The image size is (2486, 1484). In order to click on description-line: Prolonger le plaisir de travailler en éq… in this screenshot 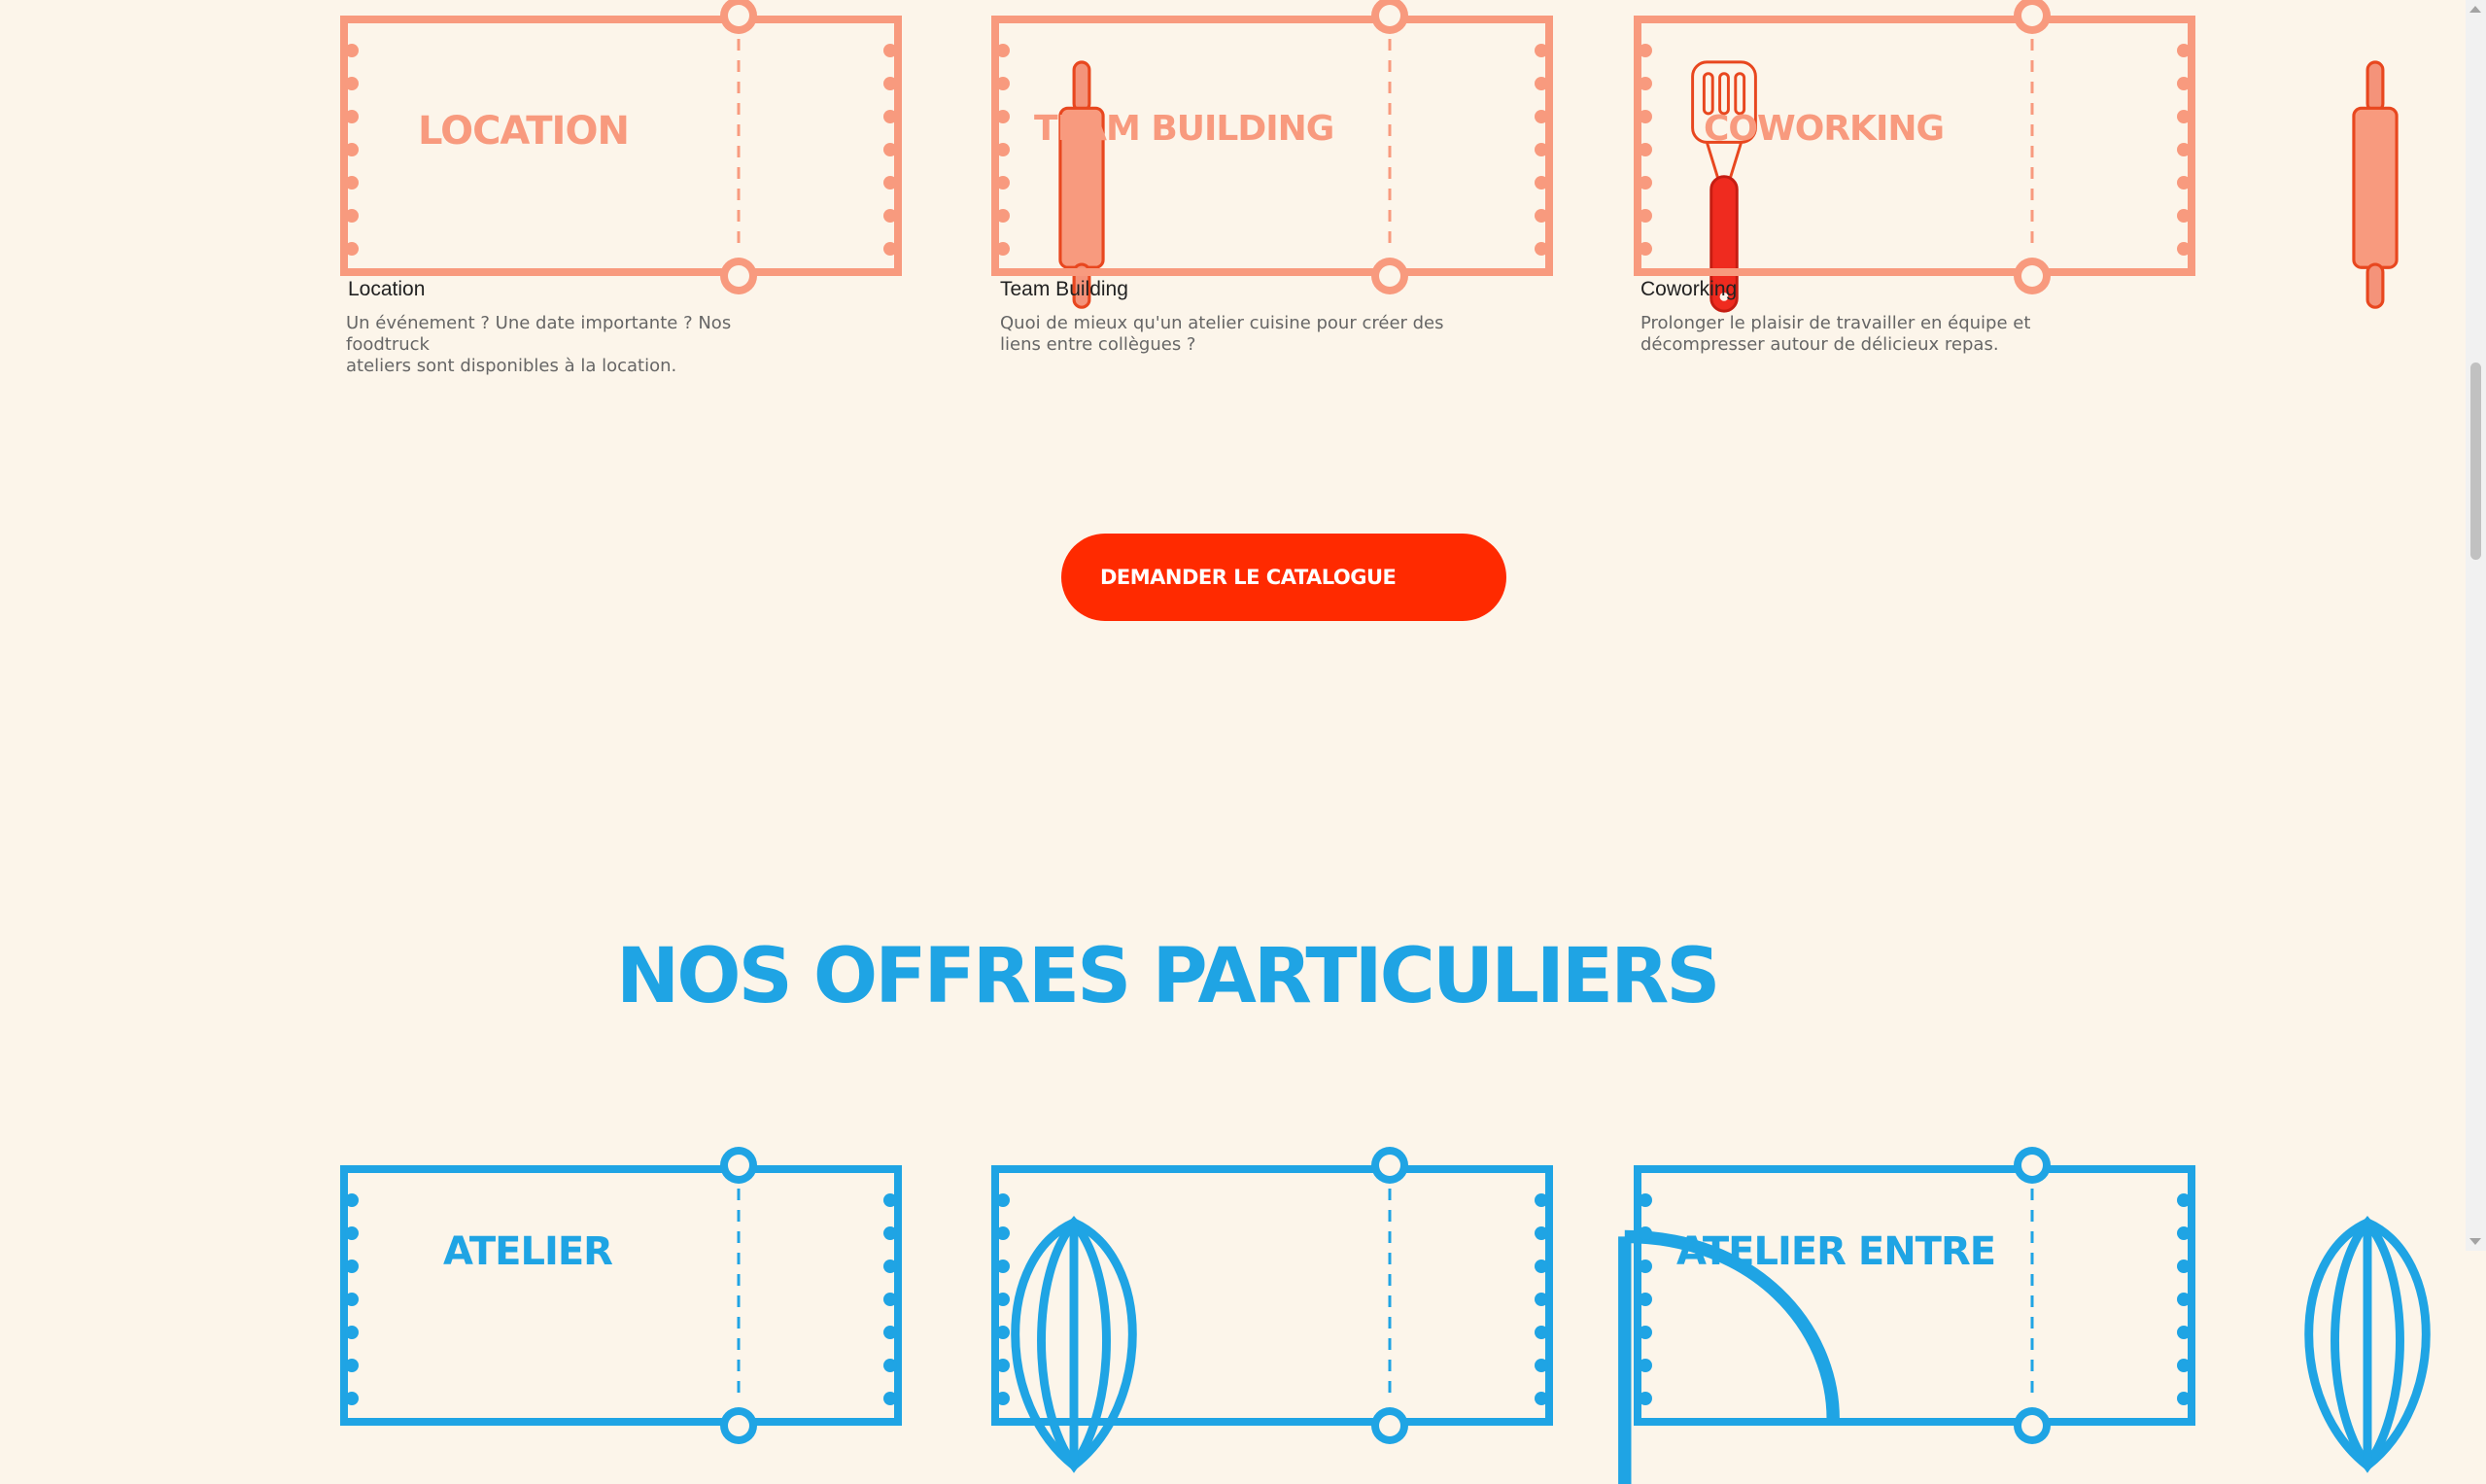, I will do `click(1835, 323)`.